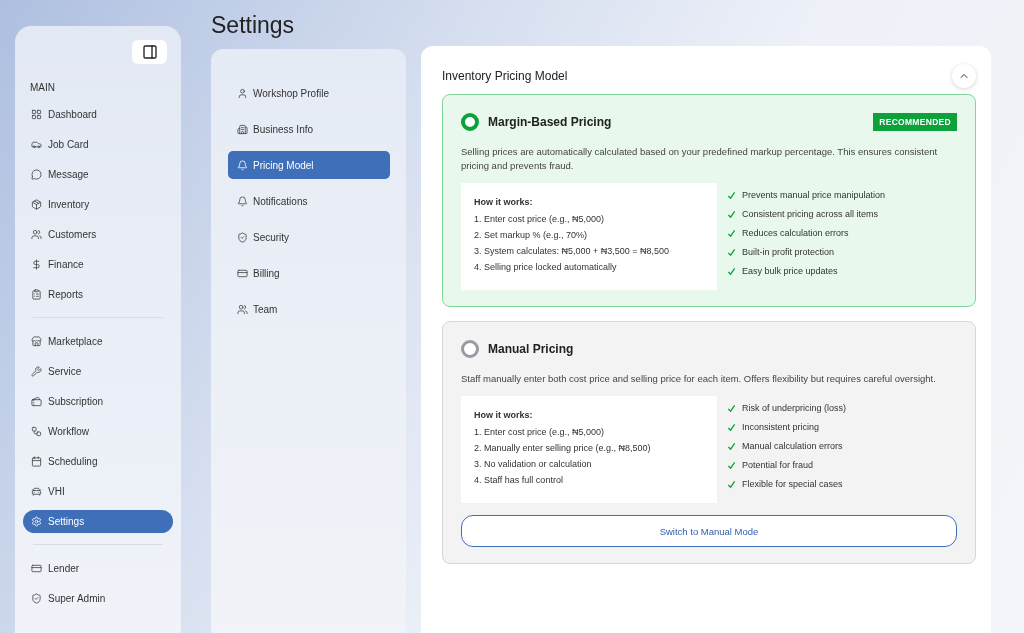 The width and height of the screenshot is (1024, 633). I want to click on box-icon, so click(36, 204).